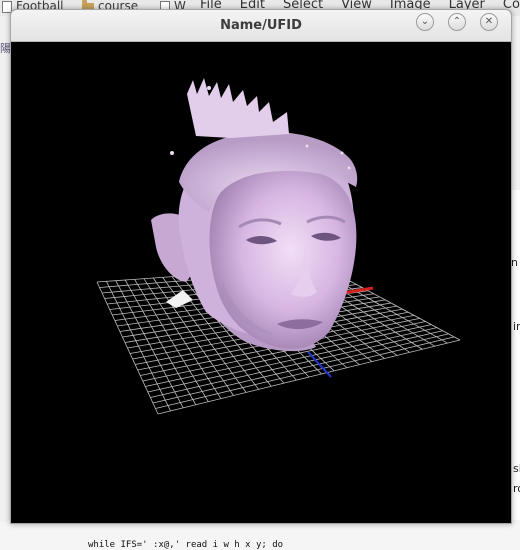  I want to click on close-icon: ✕, so click(489, 21).